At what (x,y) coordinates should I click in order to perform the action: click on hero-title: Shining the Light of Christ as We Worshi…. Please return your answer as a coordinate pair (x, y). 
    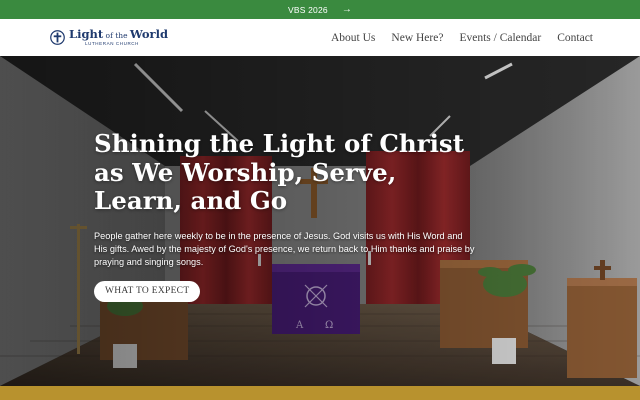
    Looking at the image, I should click on (279, 172).